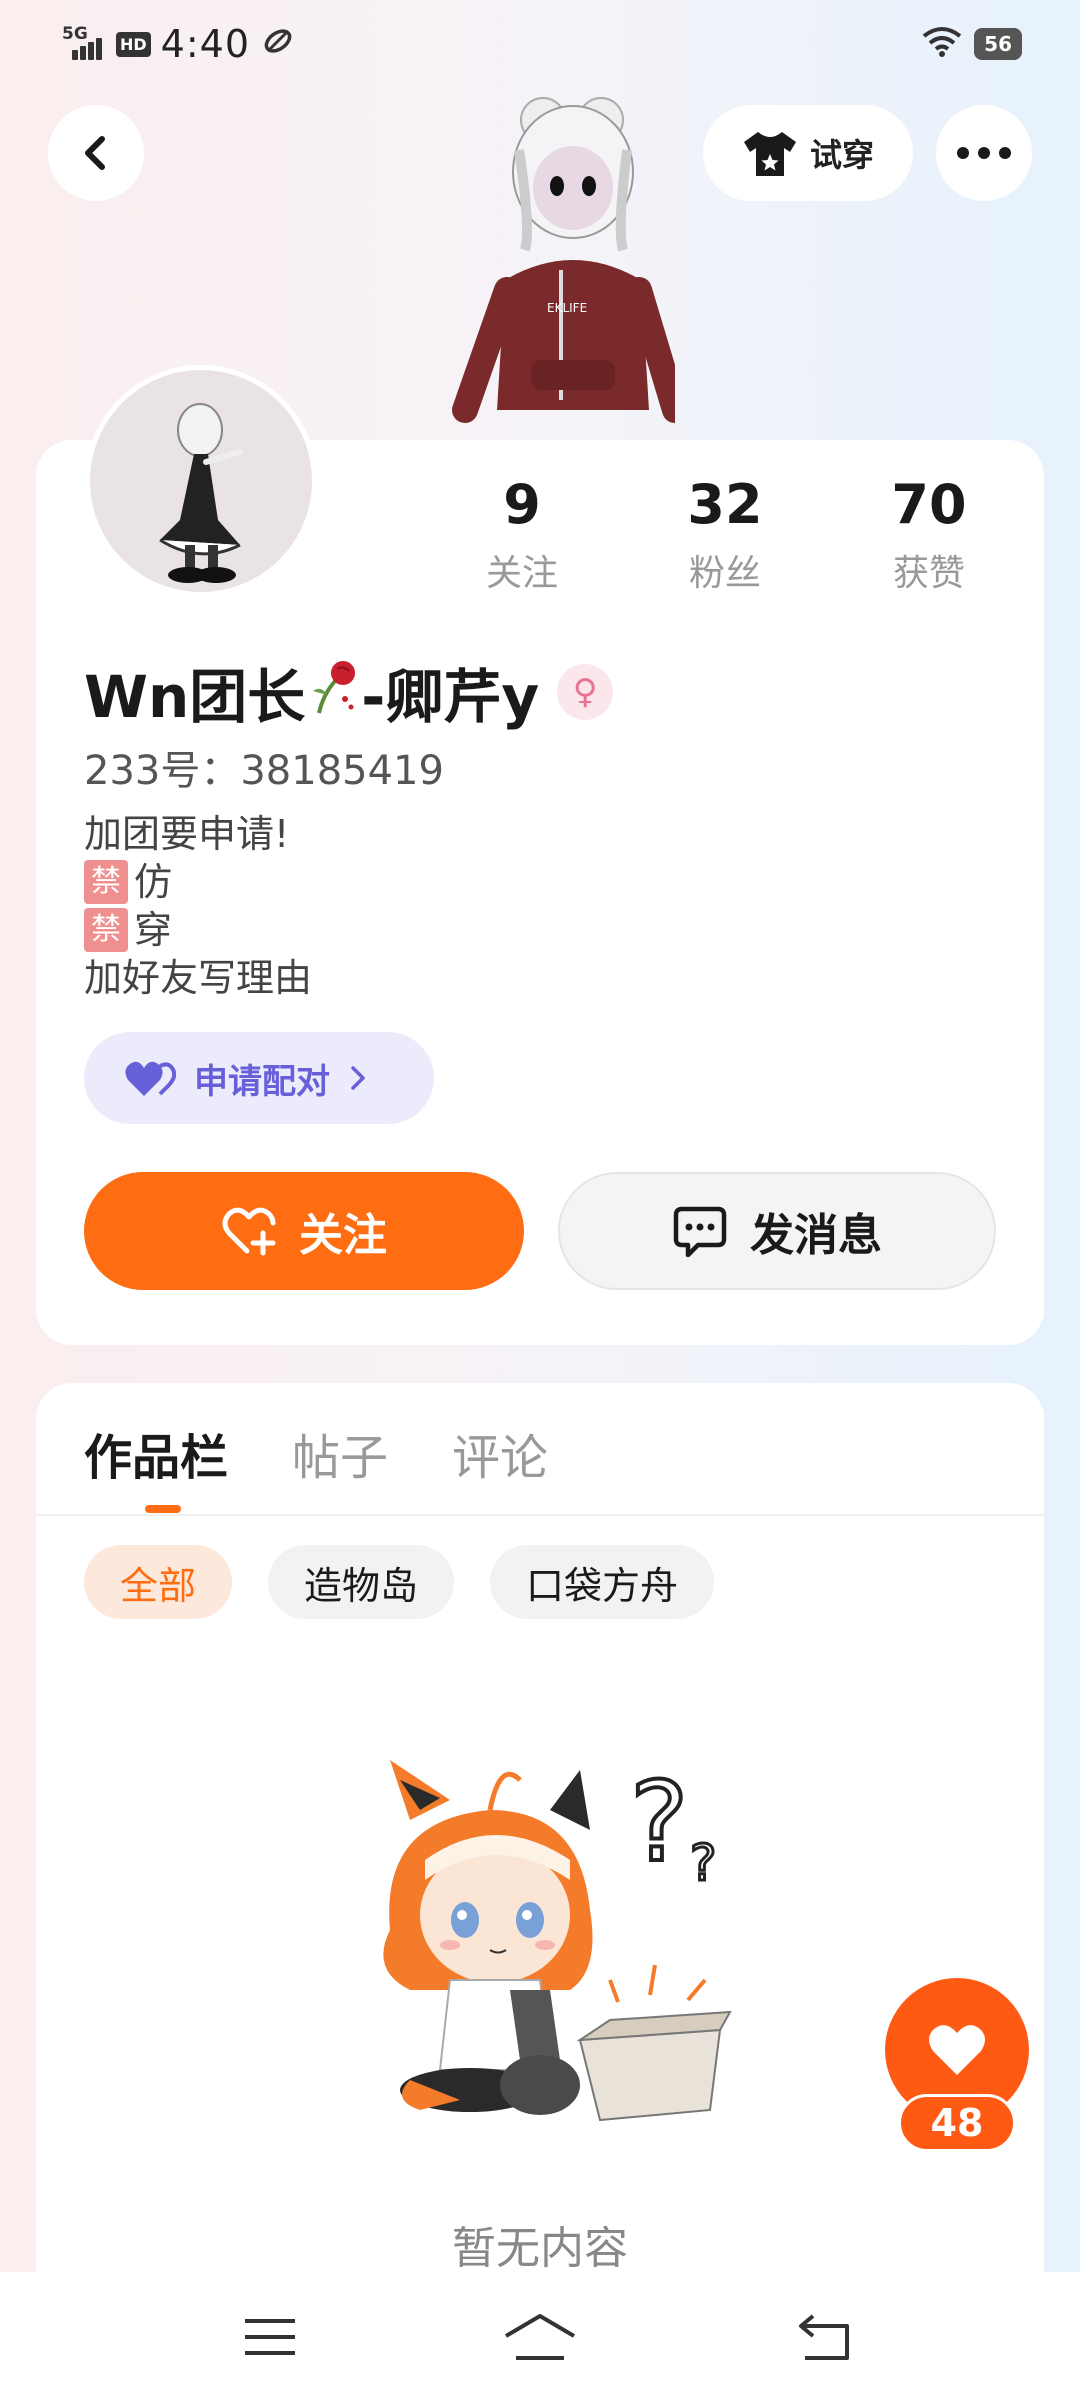  What do you see at coordinates (205, 44) in the screenshot?
I see `clock: 4:40` at bounding box center [205, 44].